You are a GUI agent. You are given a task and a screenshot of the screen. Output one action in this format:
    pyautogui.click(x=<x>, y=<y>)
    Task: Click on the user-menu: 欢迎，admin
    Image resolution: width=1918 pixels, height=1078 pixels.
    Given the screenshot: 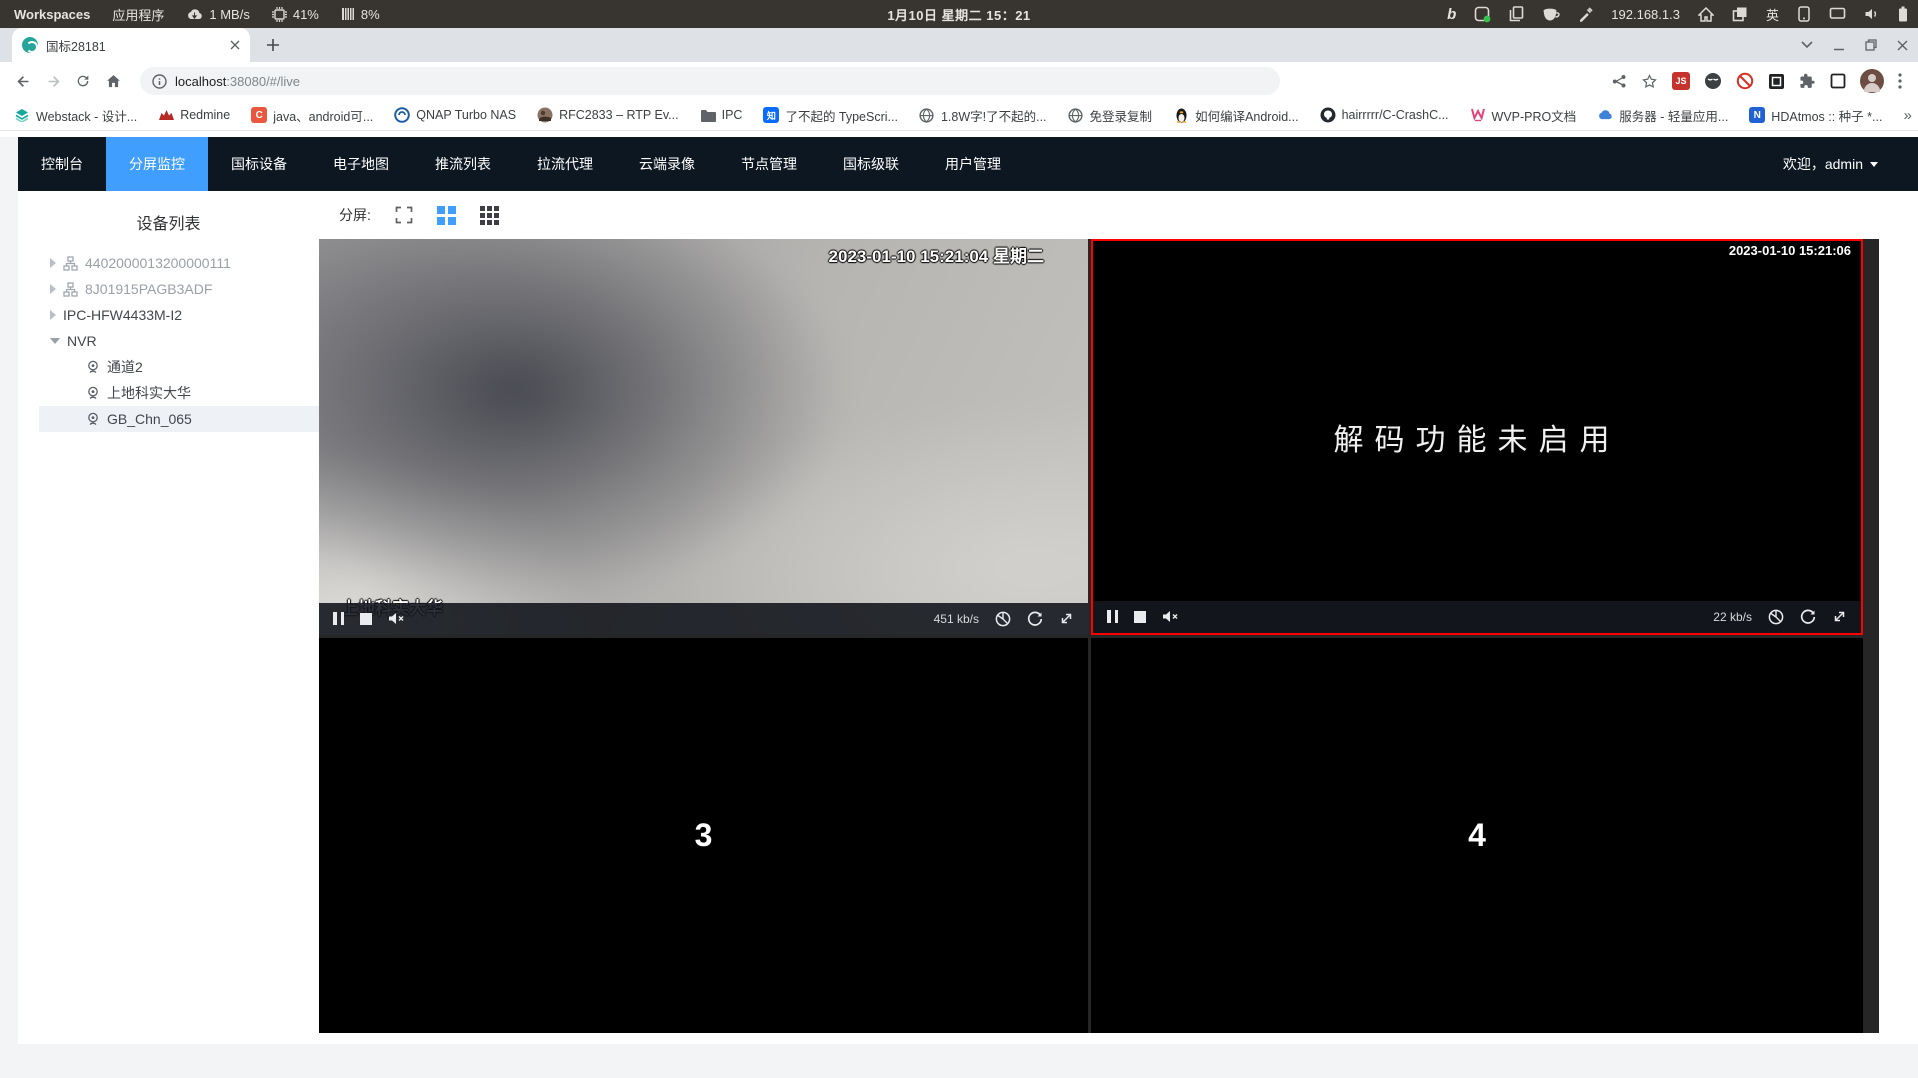 What is the action you would take?
    pyautogui.click(x=1830, y=164)
    